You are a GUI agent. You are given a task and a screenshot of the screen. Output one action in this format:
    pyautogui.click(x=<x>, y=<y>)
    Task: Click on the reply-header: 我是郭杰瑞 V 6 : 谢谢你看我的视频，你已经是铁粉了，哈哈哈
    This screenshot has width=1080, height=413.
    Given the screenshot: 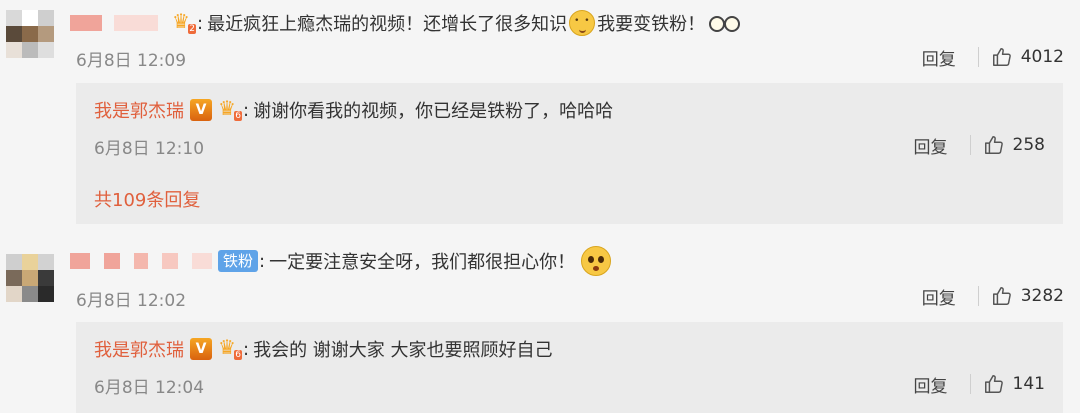 What is the action you would take?
    pyautogui.click(x=353, y=110)
    